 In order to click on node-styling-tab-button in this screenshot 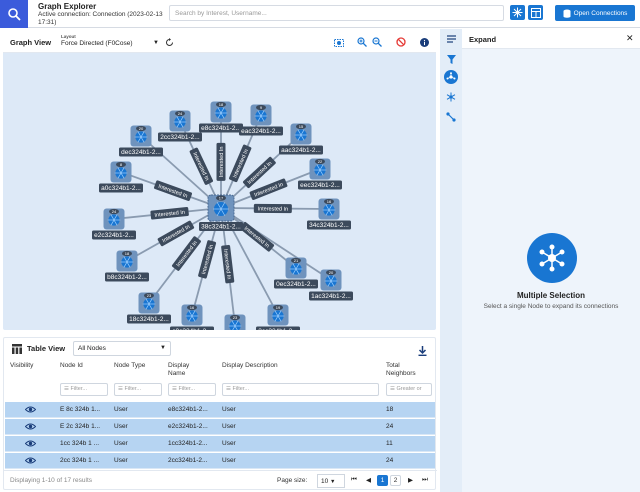, I will do `click(451, 97)`.